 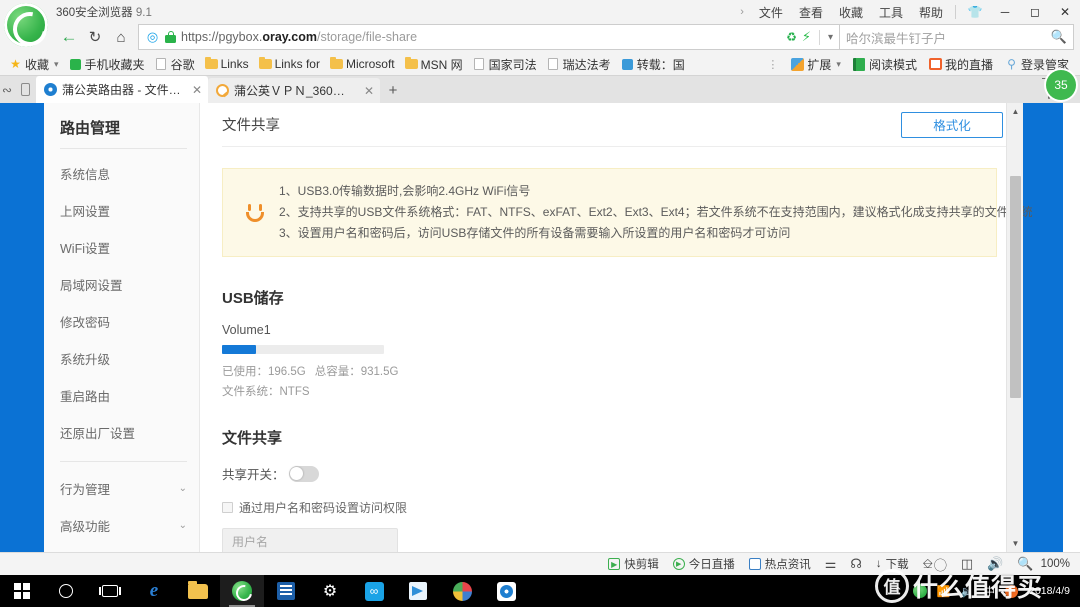 I want to click on bookmark-microsoft: Microsoft, so click(x=362, y=64).